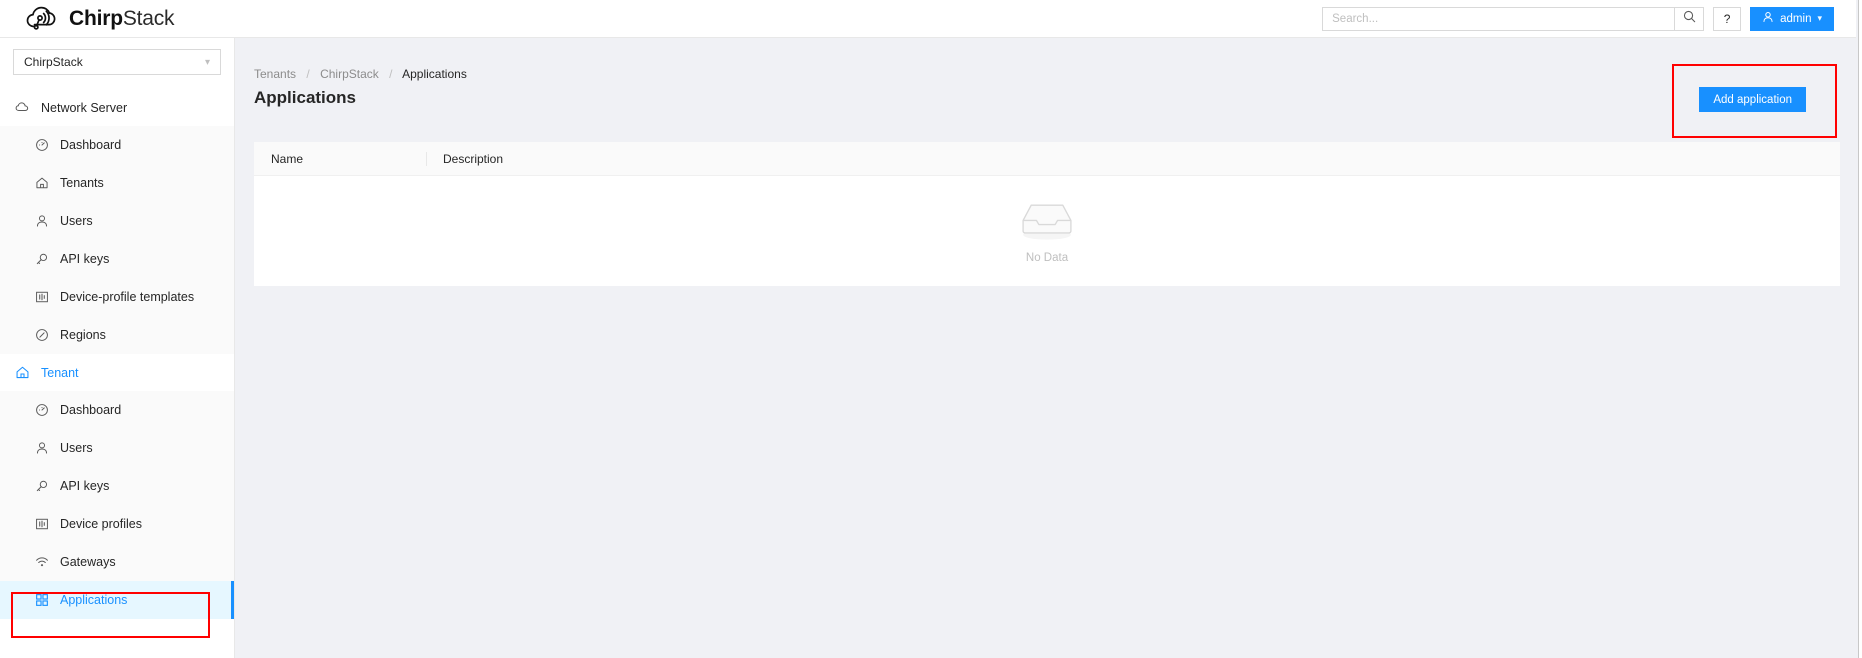 The image size is (1862, 658). Describe the element at coordinates (117, 562) in the screenshot. I see `sidebar-item-gateways: Gateways` at that location.